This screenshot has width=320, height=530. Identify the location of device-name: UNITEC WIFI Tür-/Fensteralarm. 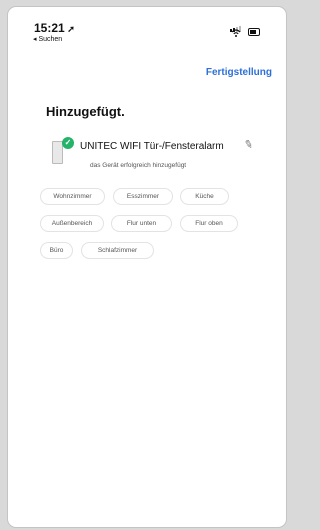
(152, 146).